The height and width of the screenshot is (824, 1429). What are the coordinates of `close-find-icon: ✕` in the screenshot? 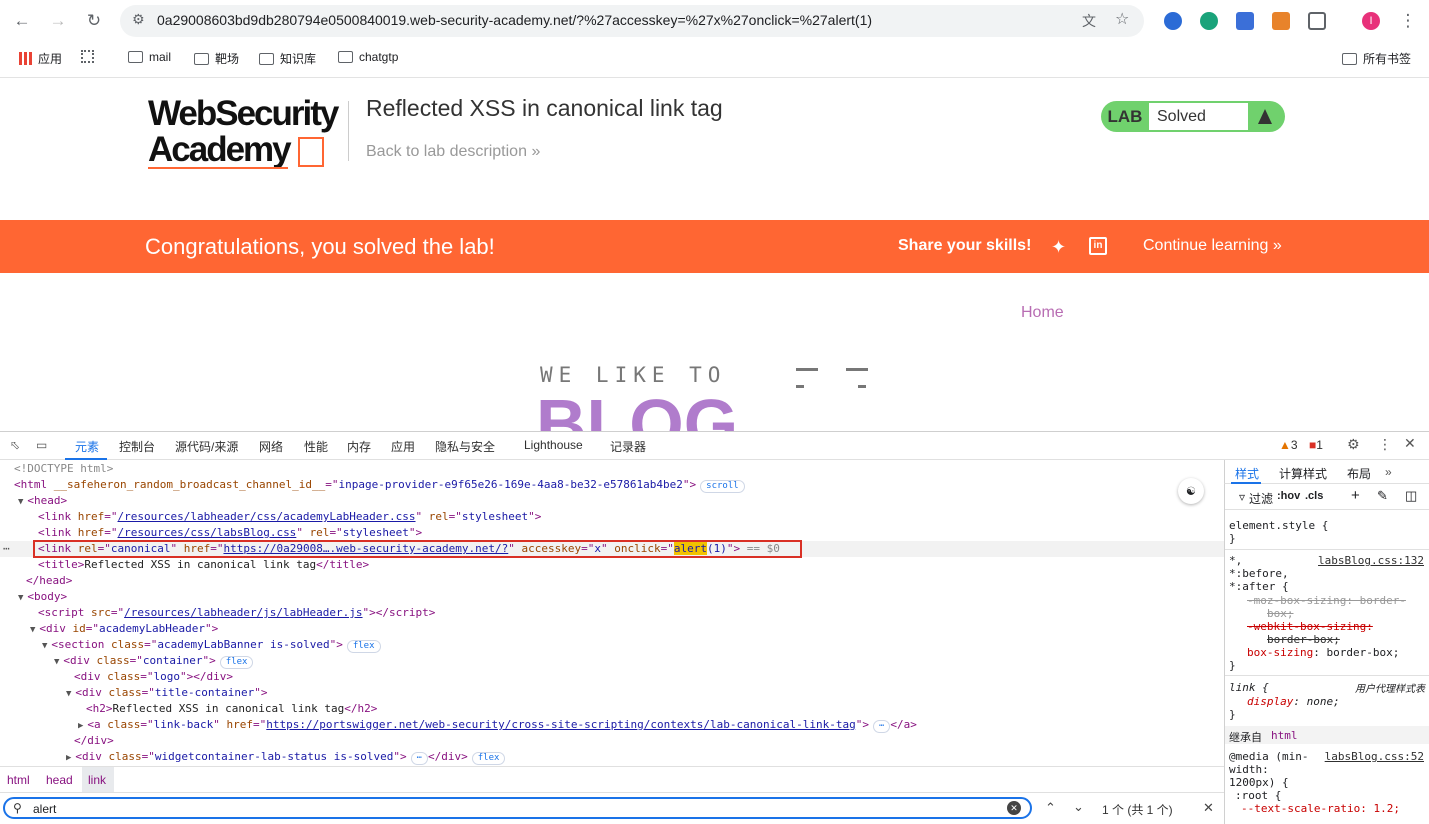 It's located at (1208, 808).